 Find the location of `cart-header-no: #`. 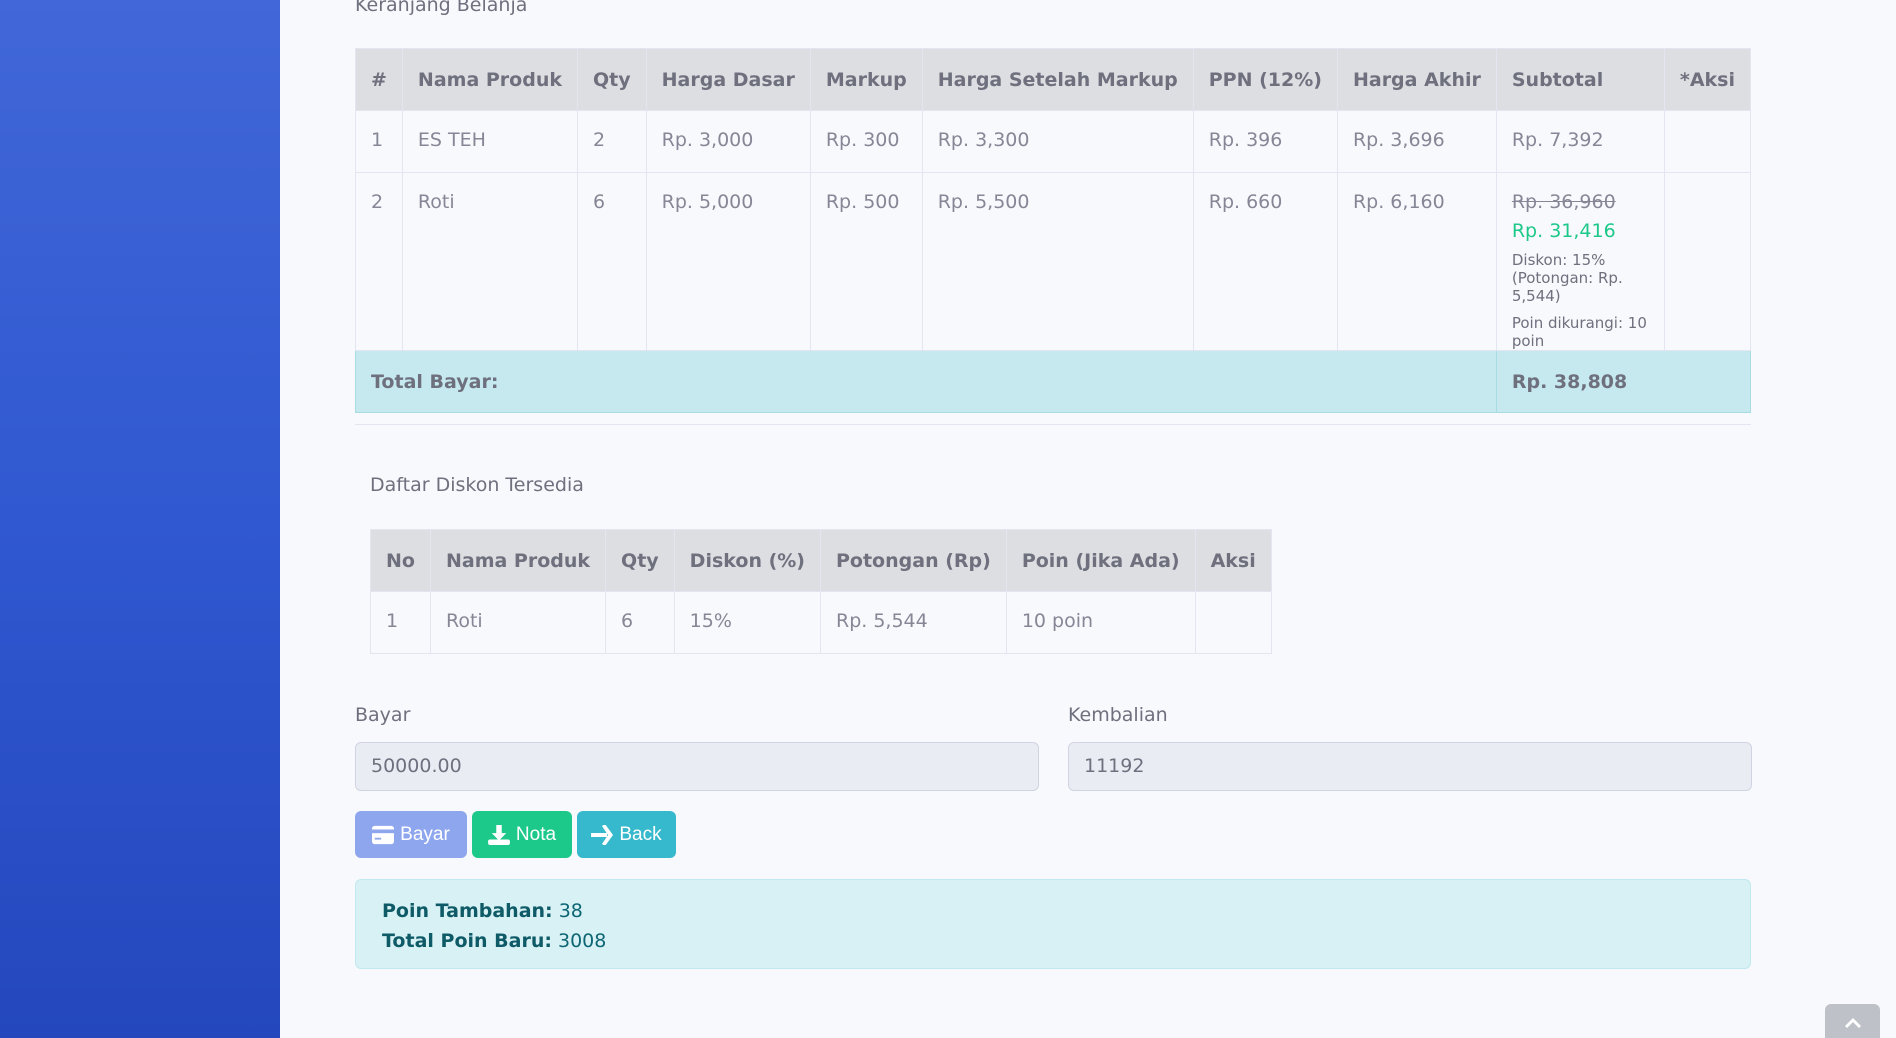

cart-header-no: # is located at coordinates (379, 79).